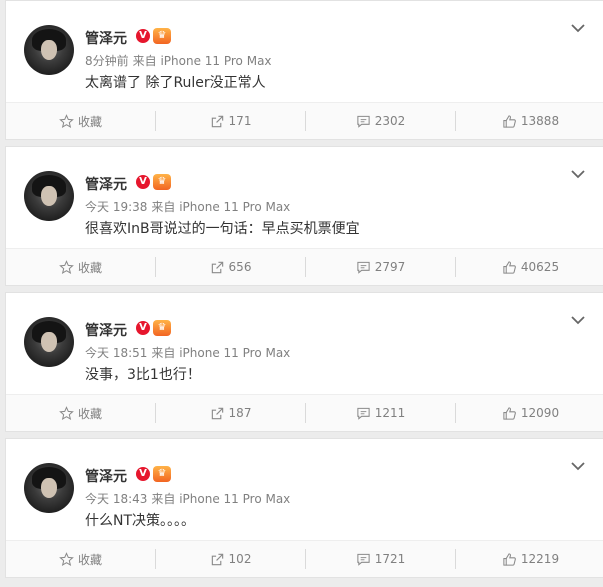 The image size is (603, 587). What do you see at coordinates (140, 521) in the screenshot?
I see `post-content: 什么NT决策。。。。` at bounding box center [140, 521].